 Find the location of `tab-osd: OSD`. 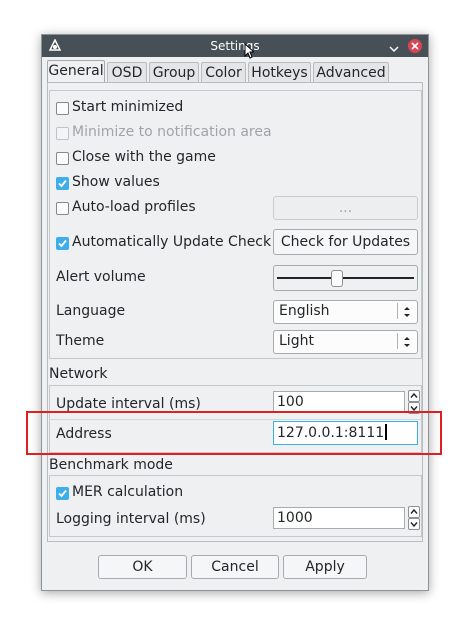

tab-osd: OSD is located at coordinates (127, 72).